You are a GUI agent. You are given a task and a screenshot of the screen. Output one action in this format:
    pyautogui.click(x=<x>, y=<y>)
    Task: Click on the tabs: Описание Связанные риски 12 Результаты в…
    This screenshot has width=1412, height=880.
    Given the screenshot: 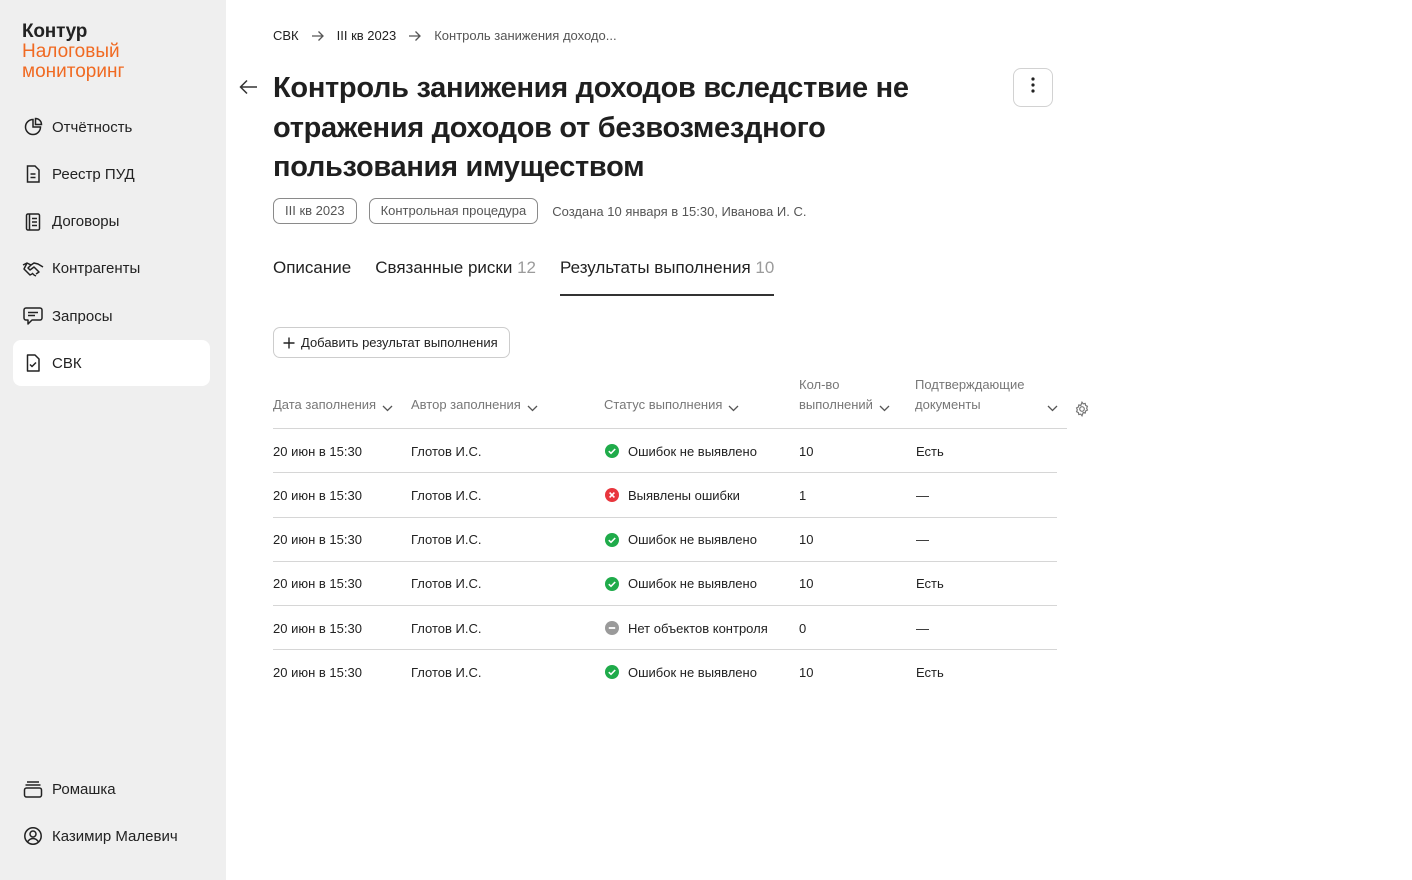 What is the action you would take?
    pyautogui.click(x=535, y=277)
    